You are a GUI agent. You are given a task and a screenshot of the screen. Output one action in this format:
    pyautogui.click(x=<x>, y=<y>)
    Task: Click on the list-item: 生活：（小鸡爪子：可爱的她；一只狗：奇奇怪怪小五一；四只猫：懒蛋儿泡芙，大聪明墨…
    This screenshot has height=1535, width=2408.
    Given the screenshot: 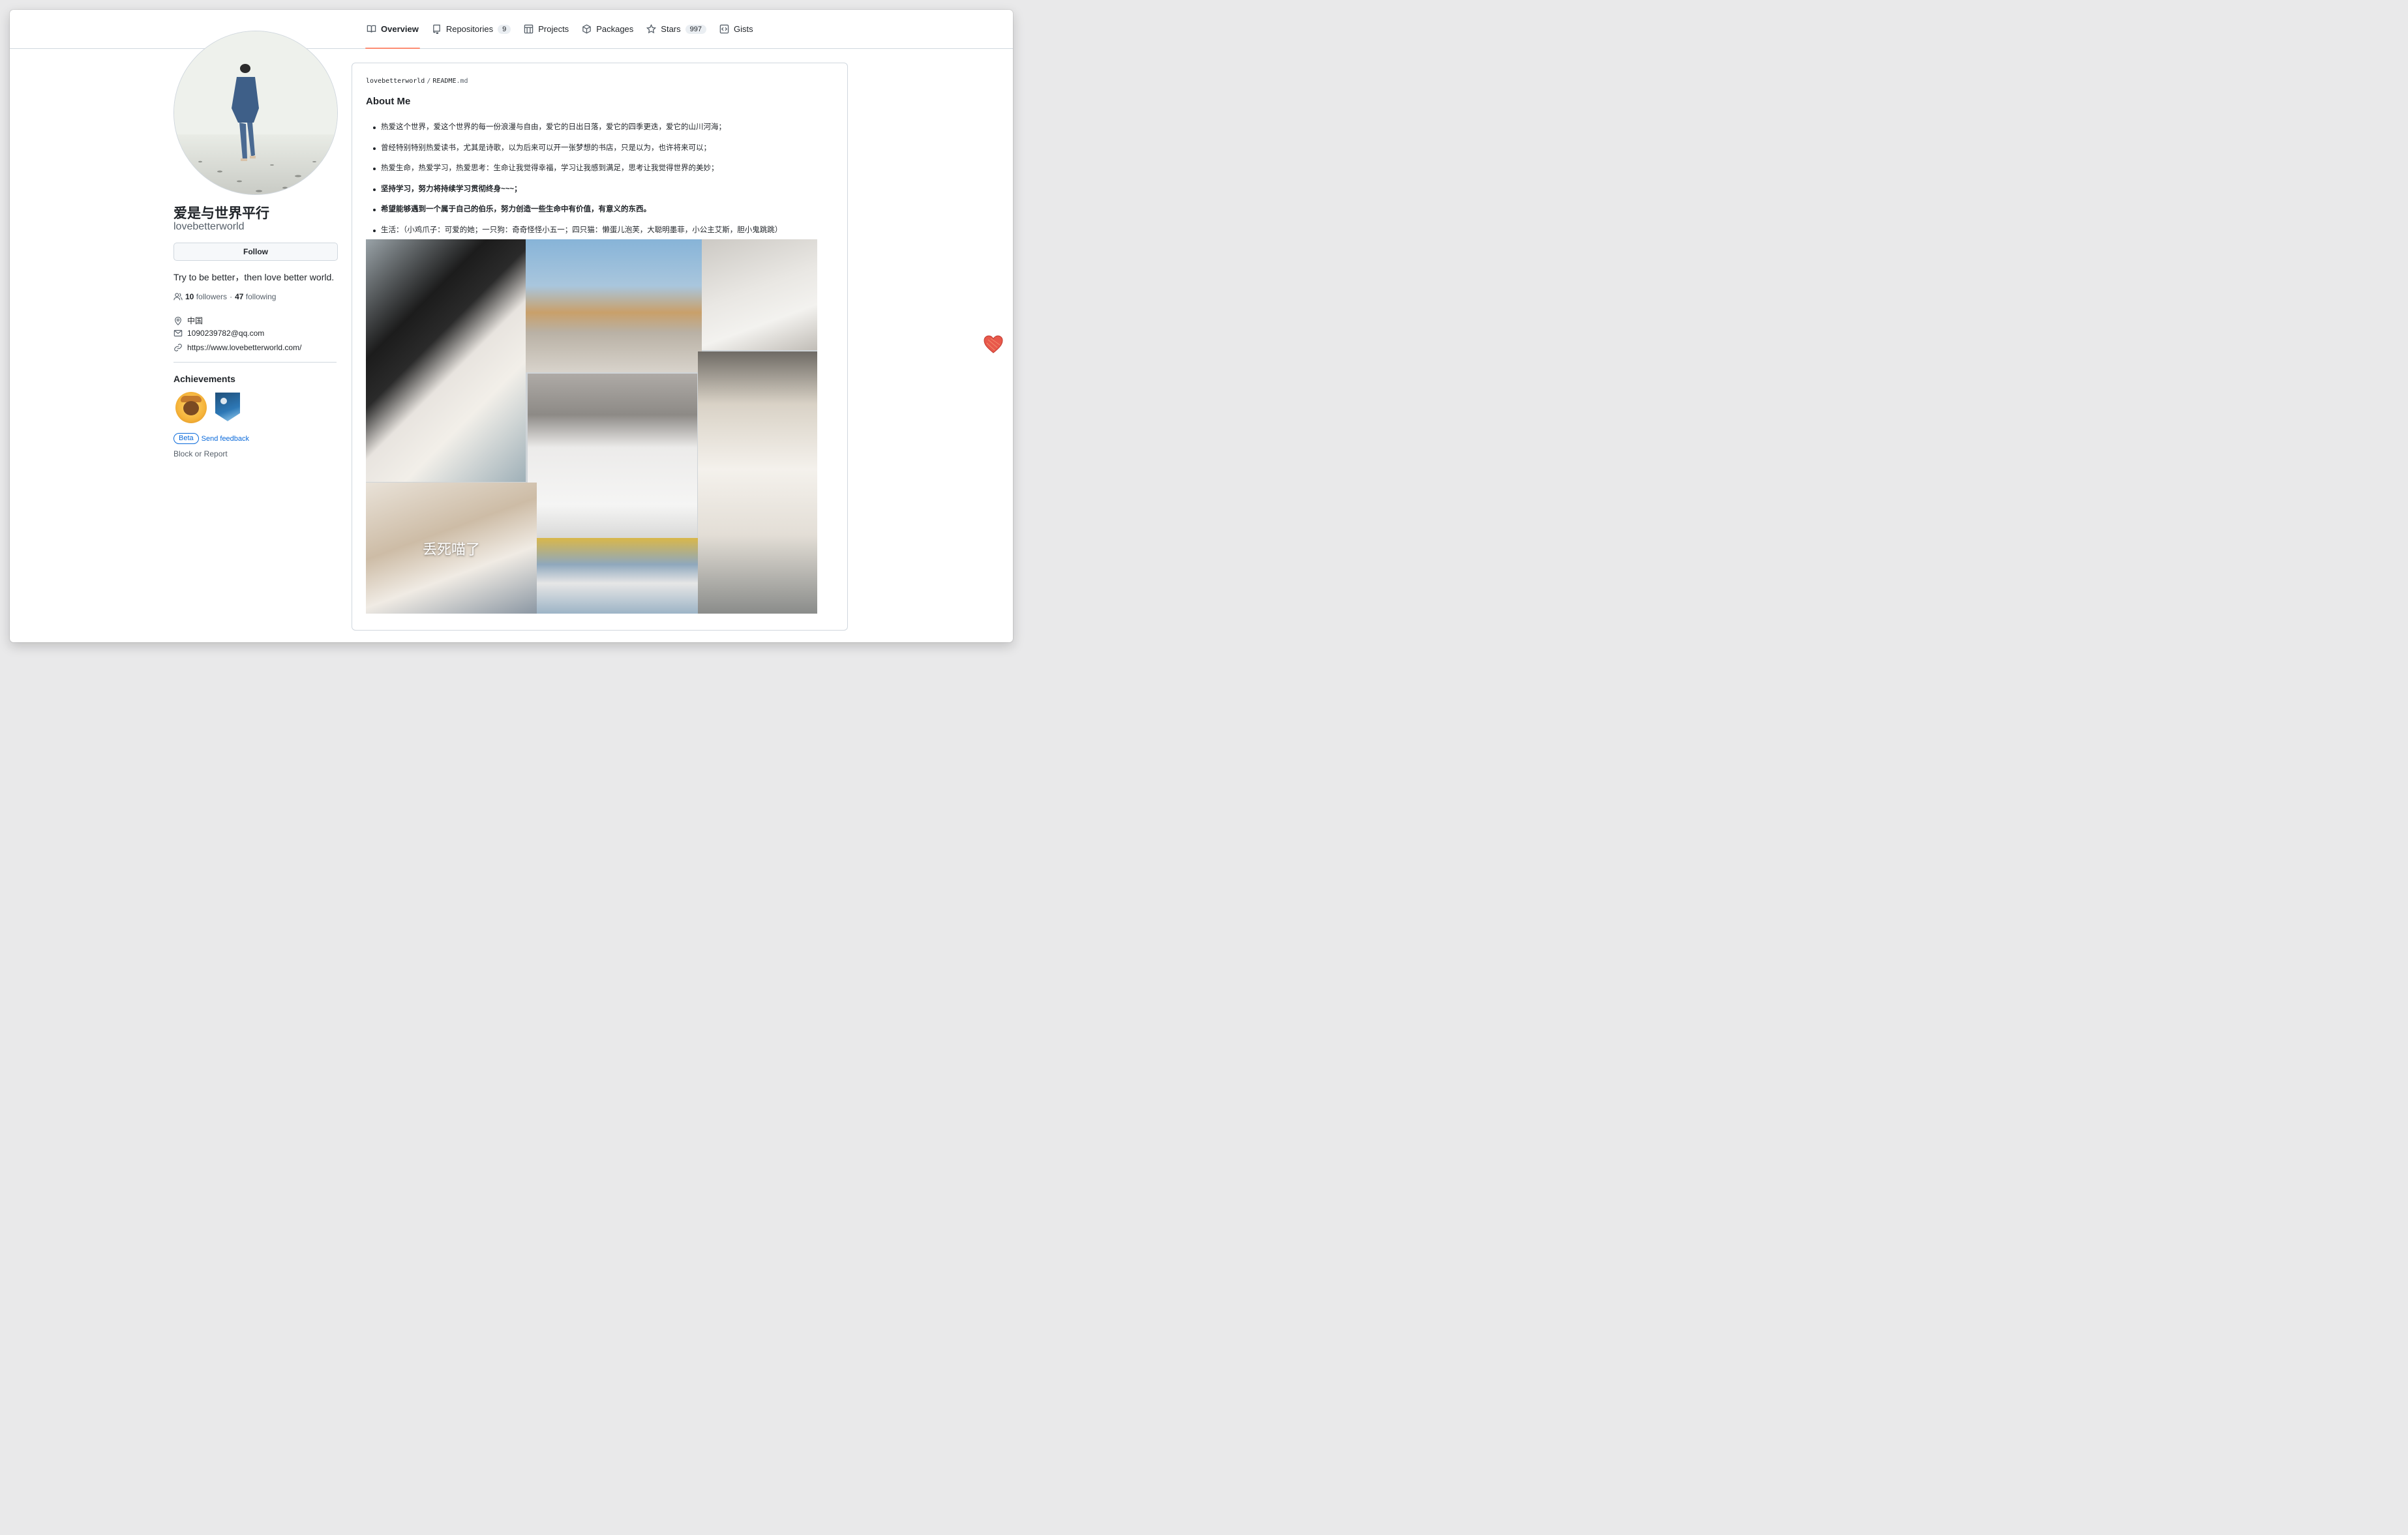 What is the action you would take?
    pyautogui.click(x=576, y=230)
    